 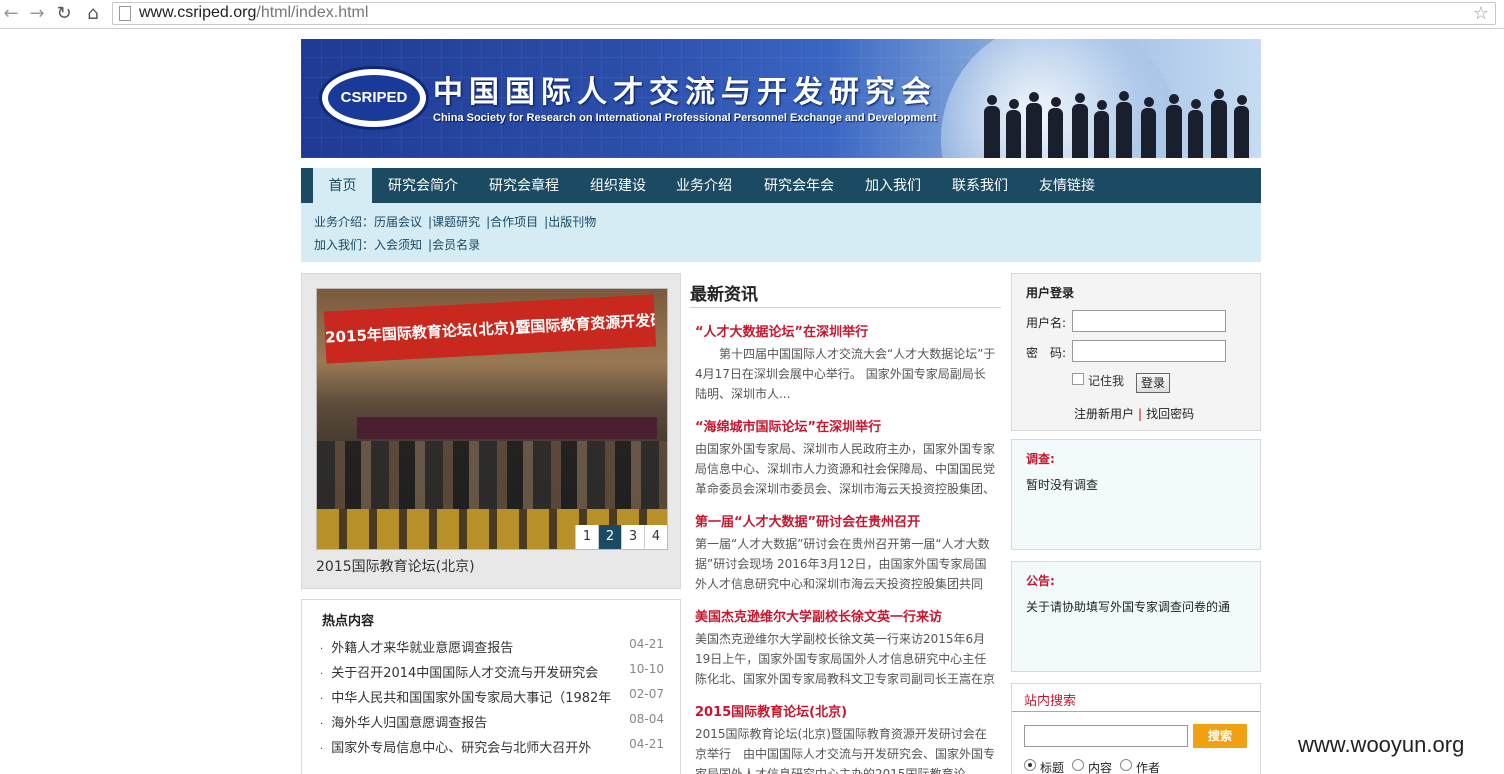 I want to click on username-field, so click(x=1149, y=321).